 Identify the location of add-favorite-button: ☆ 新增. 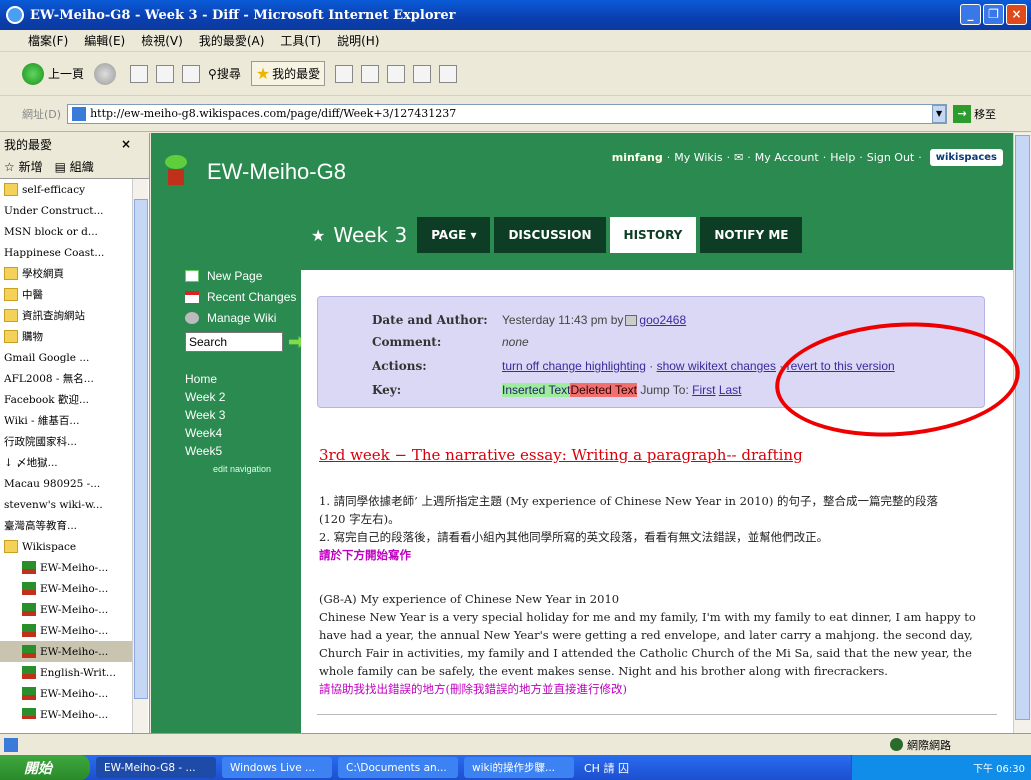
(23, 166).